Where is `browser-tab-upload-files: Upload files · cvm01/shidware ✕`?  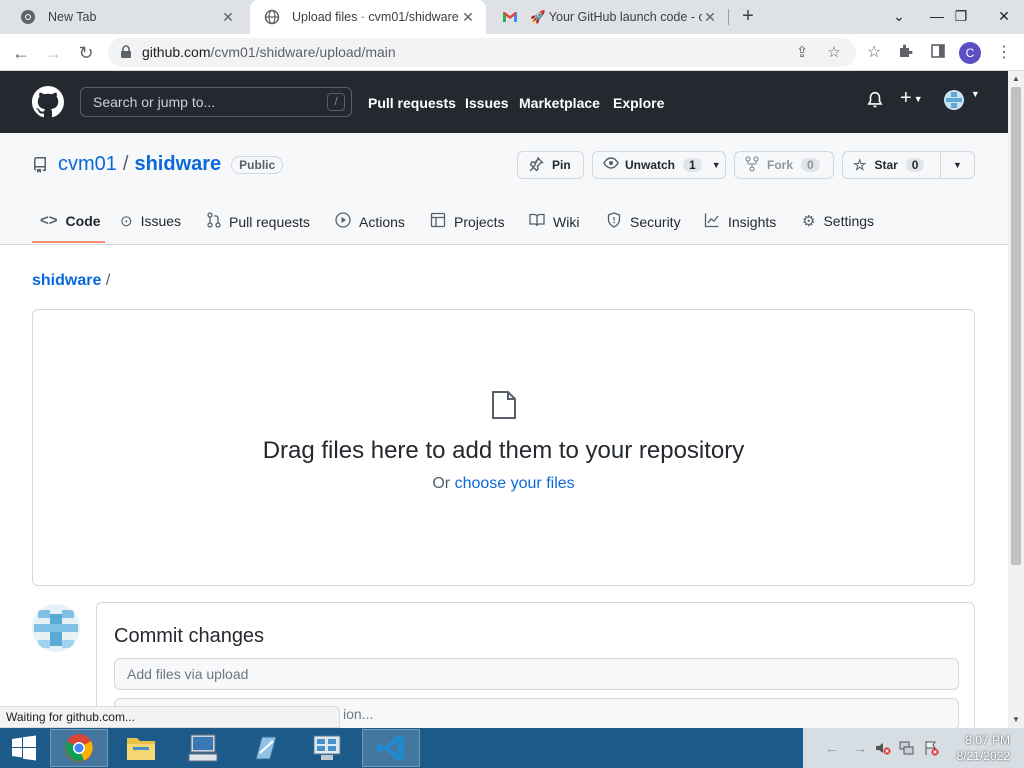
browser-tab-upload-files: Upload files · cvm01/shidware ✕ is located at coordinates (368, 17).